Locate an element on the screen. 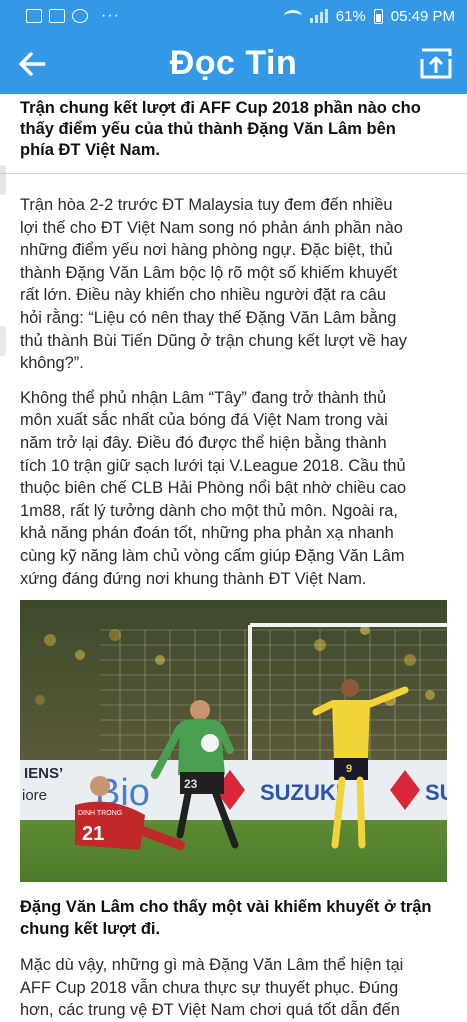 The image size is (467, 1022). svg-text: 23 is located at coordinates (191, 784).